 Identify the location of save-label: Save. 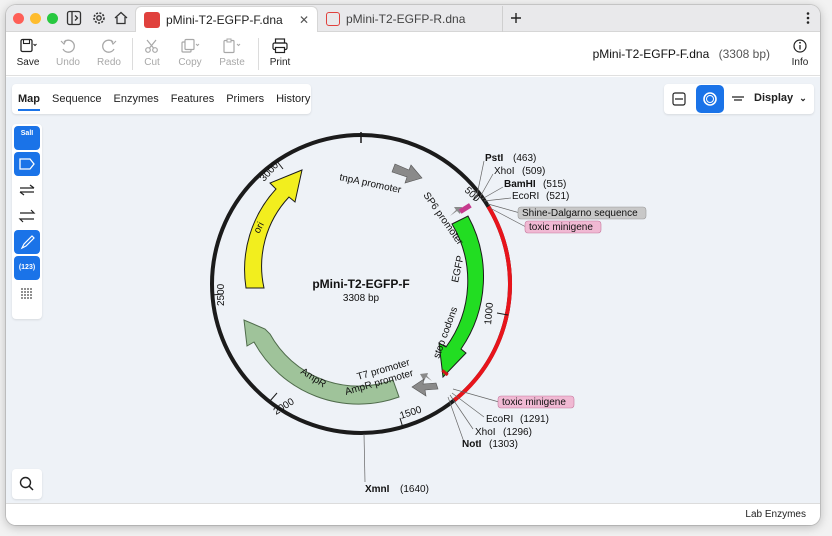
(28, 62).